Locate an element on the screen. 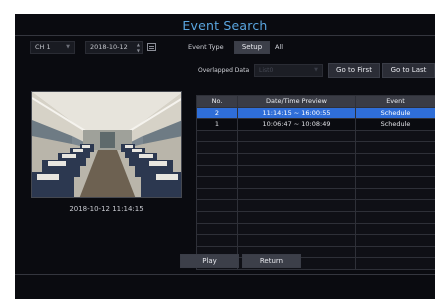 Image resolution: width=435 pixels, height=299 pixels. column-header-no: No. is located at coordinates (217, 101).